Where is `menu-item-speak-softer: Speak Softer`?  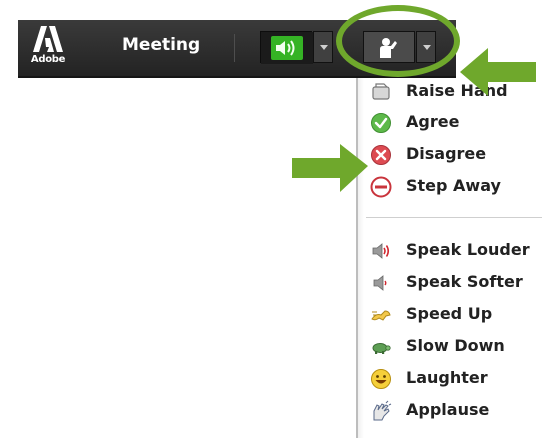 menu-item-speak-softer: Speak Softer is located at coordinates (450, 283).